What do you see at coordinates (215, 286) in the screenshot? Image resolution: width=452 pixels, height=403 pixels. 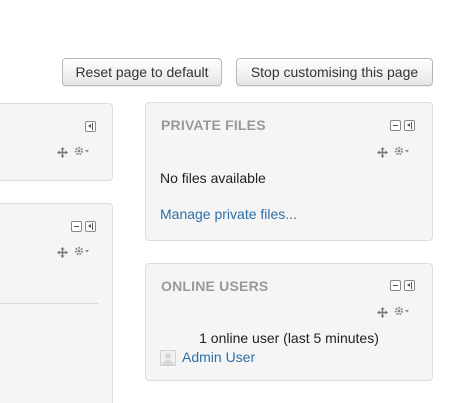 I see `block-title: ONLINE USERS` at bounding box center [215, 286].